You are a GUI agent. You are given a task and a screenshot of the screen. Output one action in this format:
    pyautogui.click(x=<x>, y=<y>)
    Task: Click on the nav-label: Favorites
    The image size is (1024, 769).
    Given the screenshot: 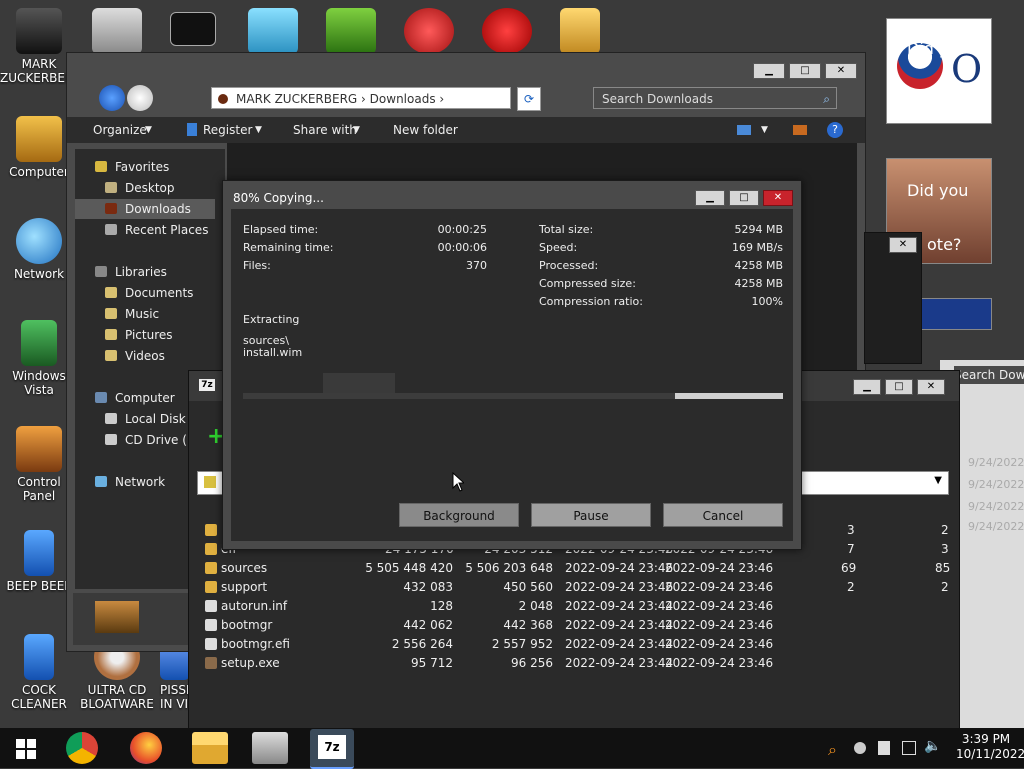 What is the action you would take?
    pyautogui.click(x=142, y=167)
    